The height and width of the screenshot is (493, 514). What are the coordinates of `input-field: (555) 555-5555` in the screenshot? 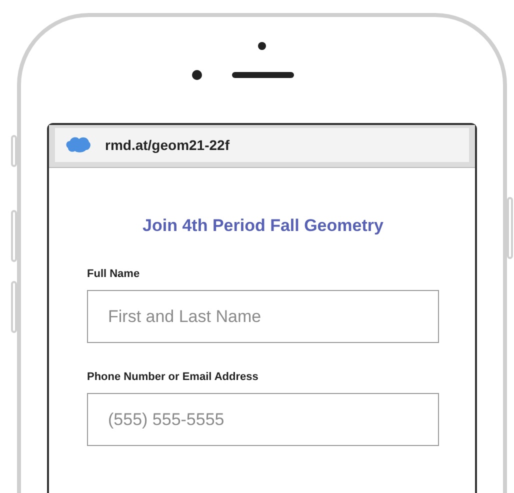 It's located at (263, 419).